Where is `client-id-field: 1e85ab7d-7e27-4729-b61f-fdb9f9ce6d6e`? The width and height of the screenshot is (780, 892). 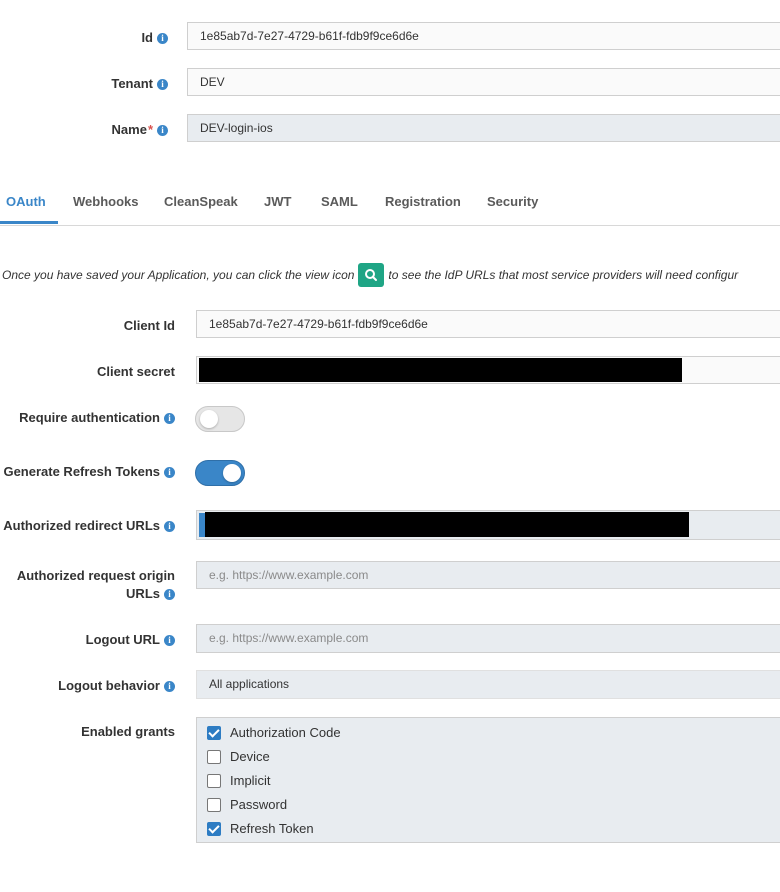
client-id-field: 1e85ab7d-7e27-4729-b61f-fdb9f9ce6d6e is located at coordinates (488, 324).